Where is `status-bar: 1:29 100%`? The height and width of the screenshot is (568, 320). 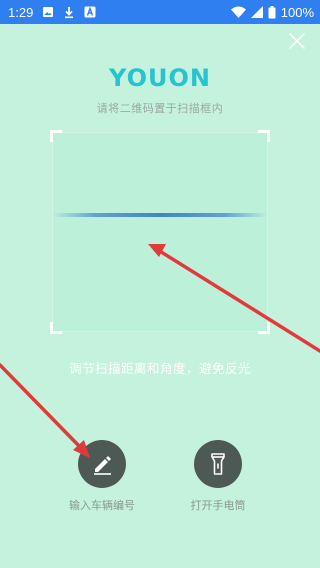 status-bar: 1:29 100% is located at coordinates (160, 12).